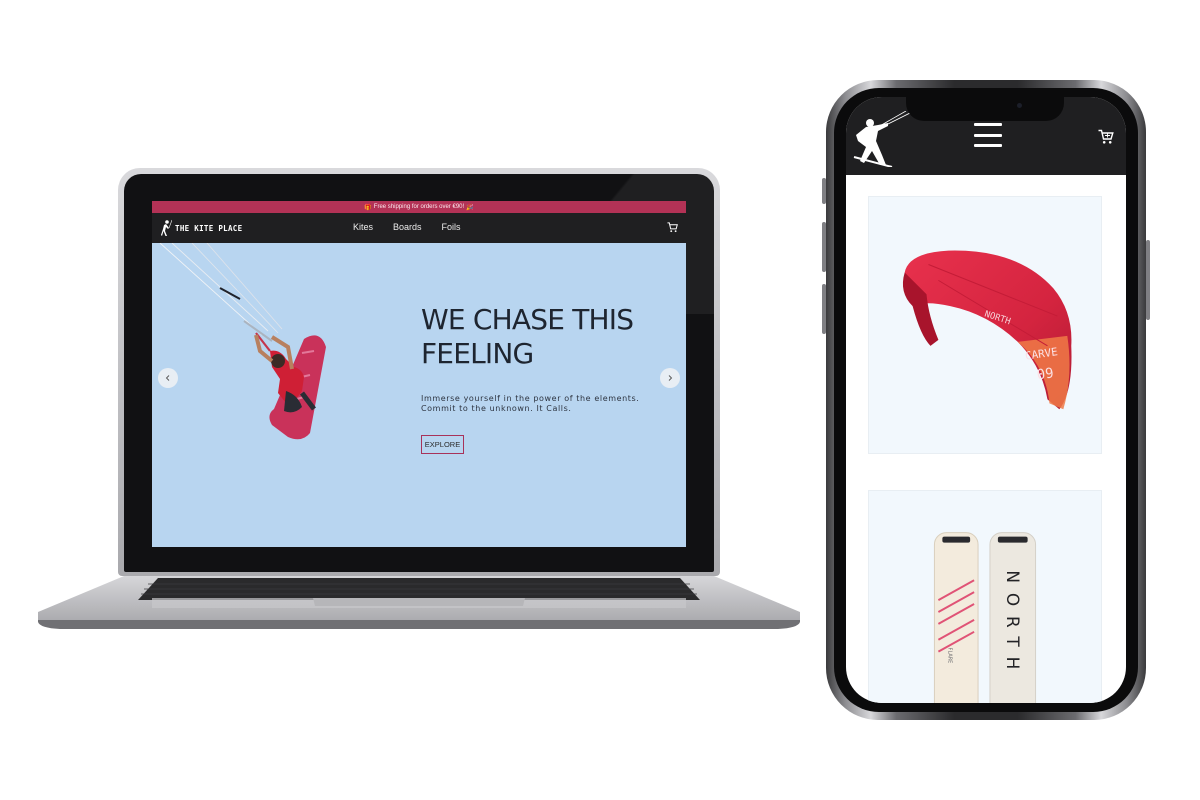 The width and height of the screenshot is (1200, 800). Describe the element at coordinates (470, 207) in the screenshot. I see `party-icon: 🎉` at that location.